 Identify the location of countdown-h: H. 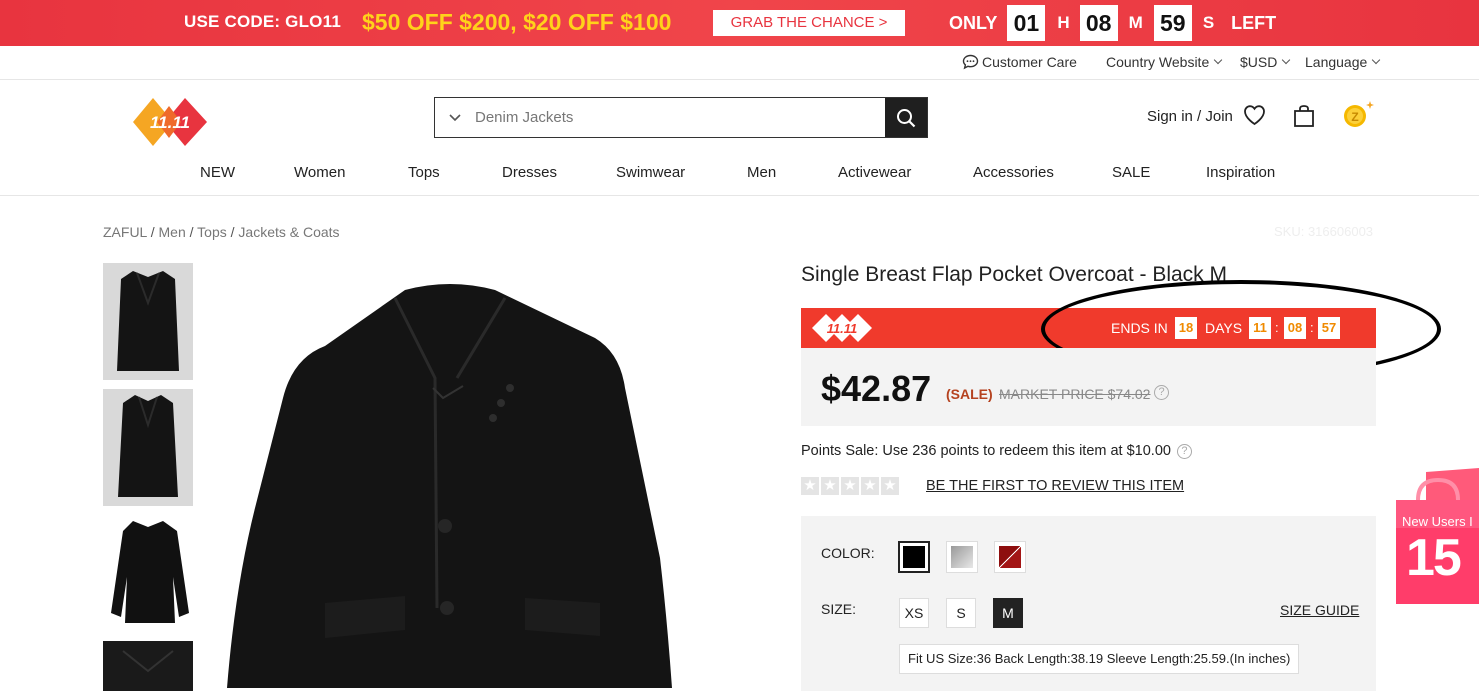
(1063, 22).